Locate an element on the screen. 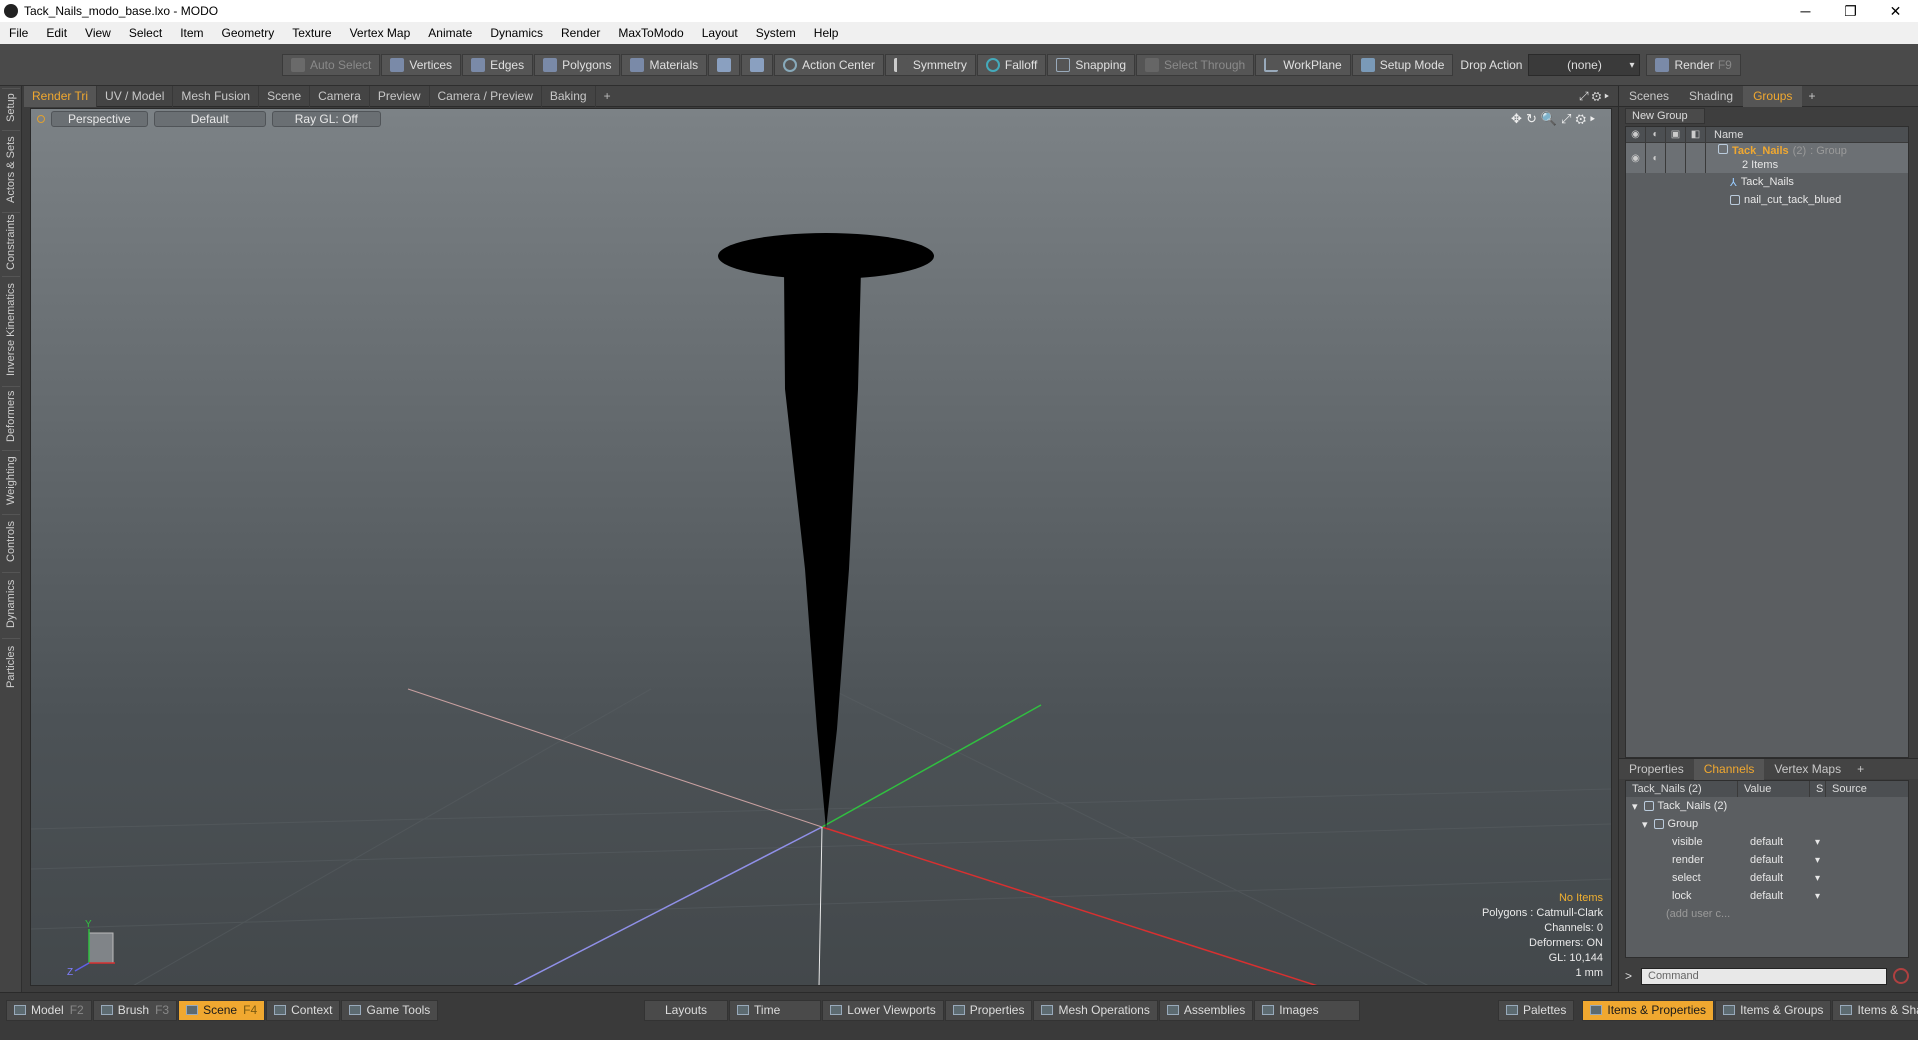 The image size is (1918, 1040). viewport-menu-icon is located at coordinates (41, 119).